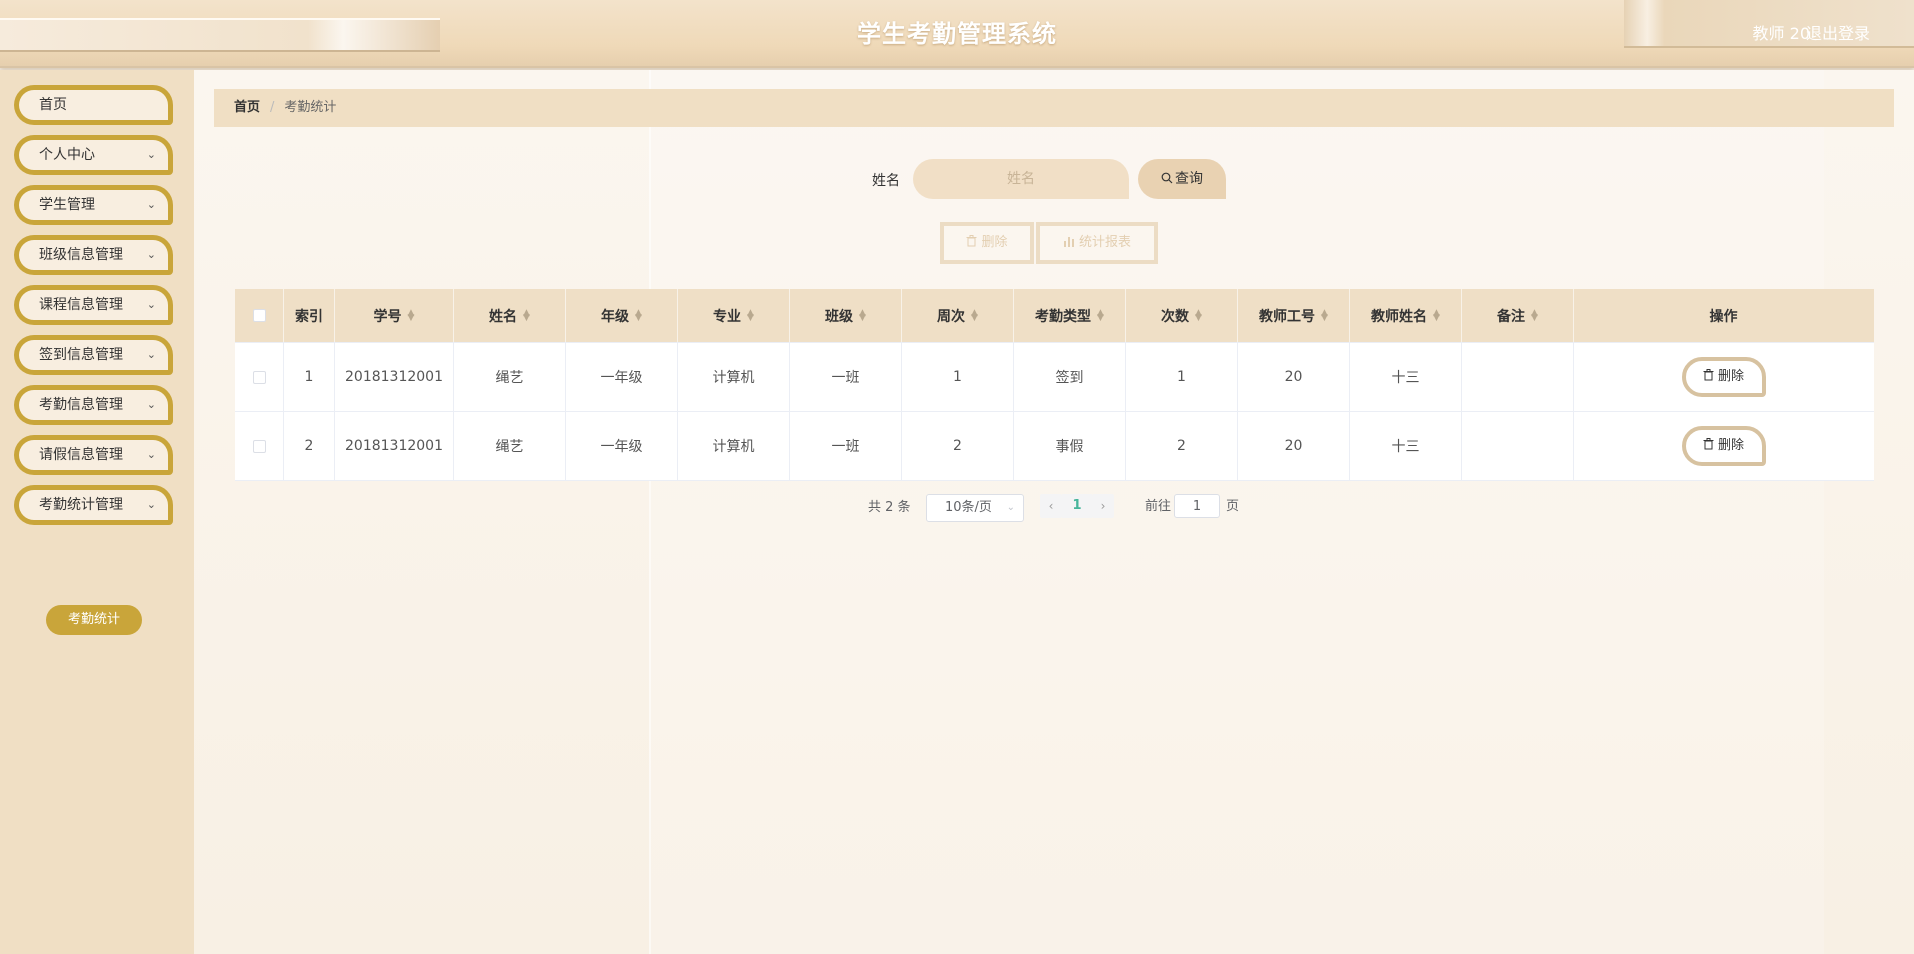  Describe the element at coordinates (846, 315) in the screenshot. I see `column-header-class: 班级 ▲ ▼` at that location.